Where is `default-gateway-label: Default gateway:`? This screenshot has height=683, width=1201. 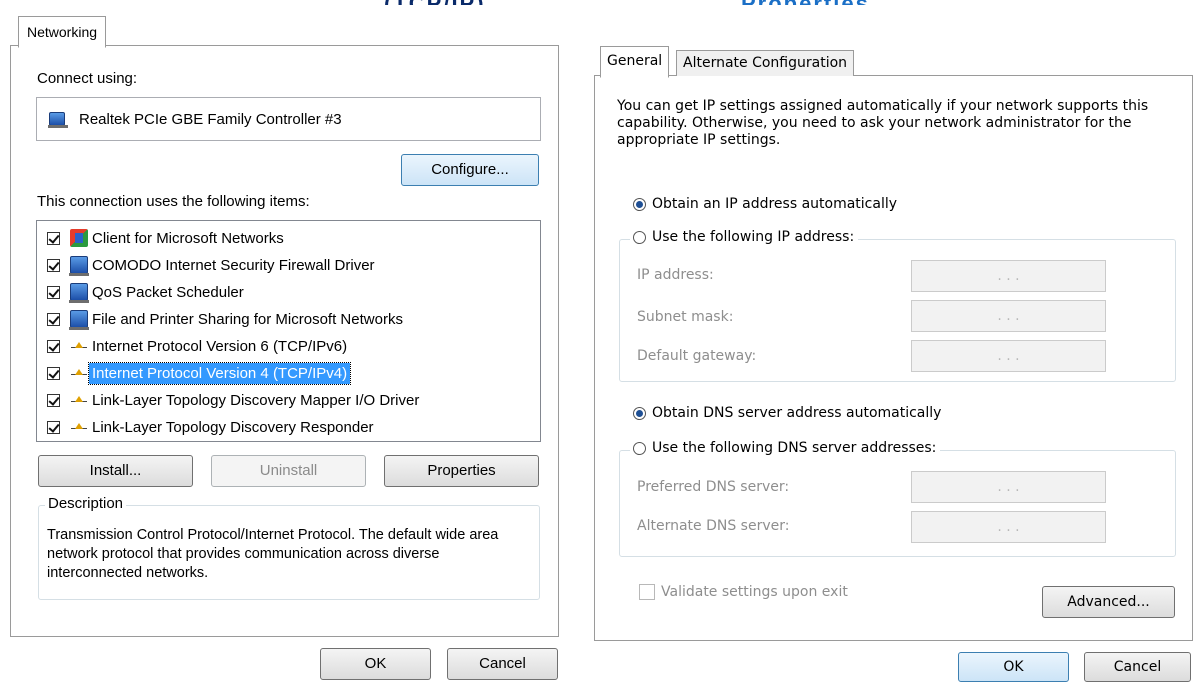 default-gateway-label: Default gateway: is located at coordinates (697, 356).